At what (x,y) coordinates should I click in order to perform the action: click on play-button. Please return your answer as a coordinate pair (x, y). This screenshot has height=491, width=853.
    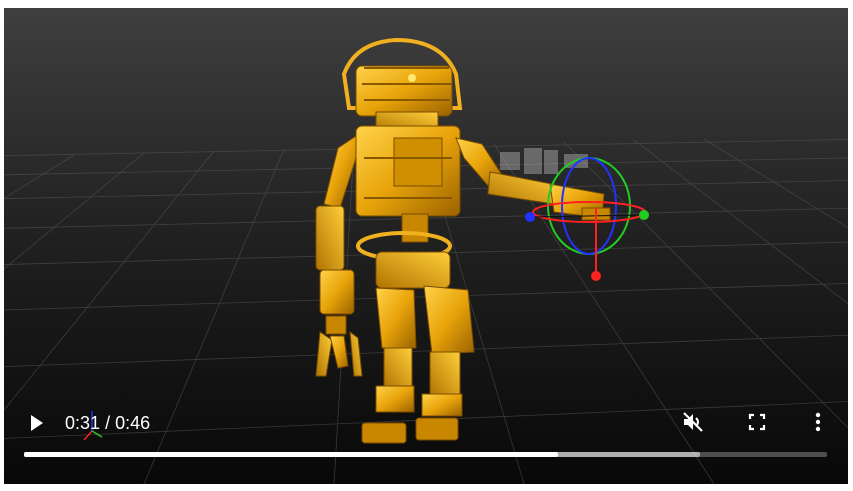
    Looking at the image, I should click on (36, 423).